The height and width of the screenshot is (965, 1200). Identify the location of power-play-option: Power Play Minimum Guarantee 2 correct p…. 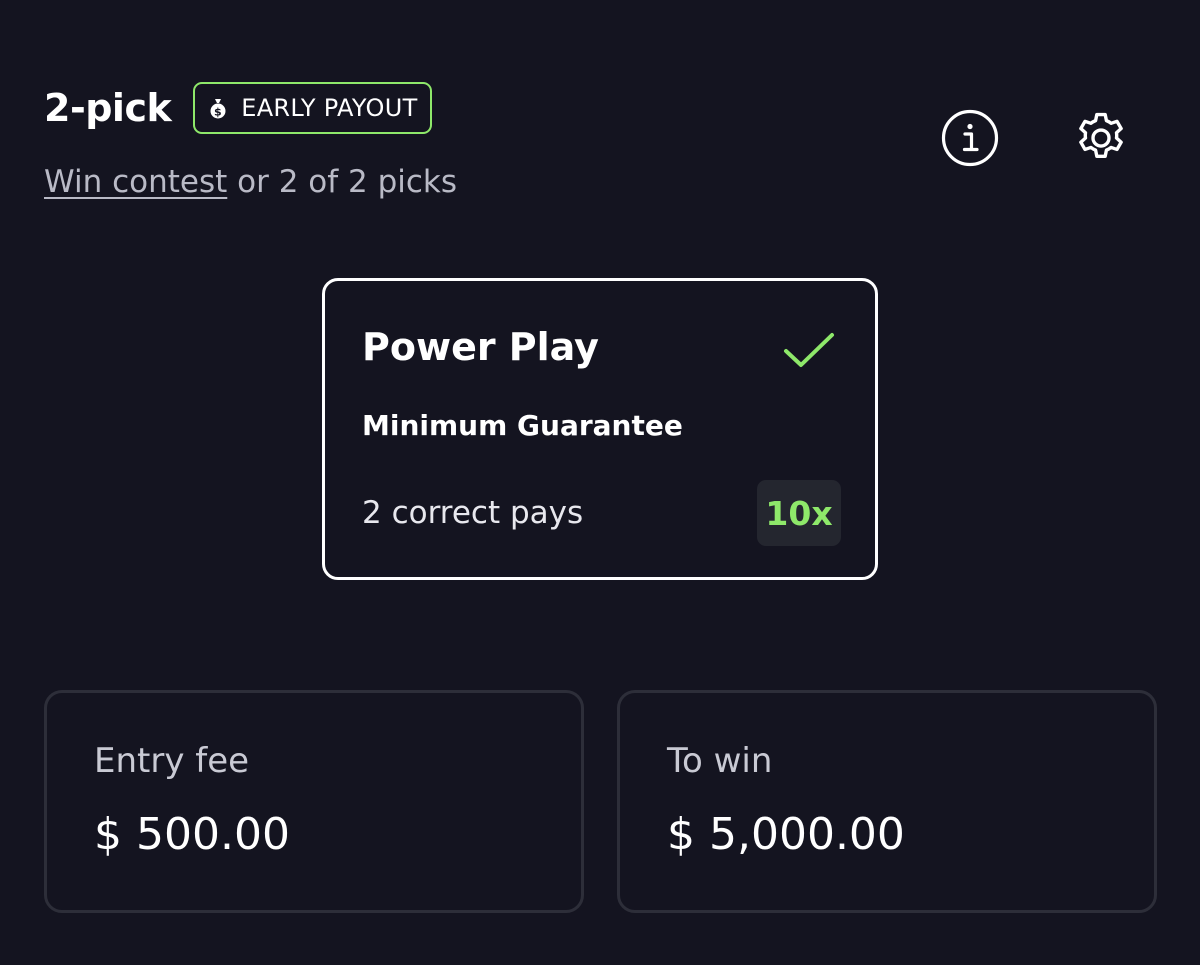
(600, 429).